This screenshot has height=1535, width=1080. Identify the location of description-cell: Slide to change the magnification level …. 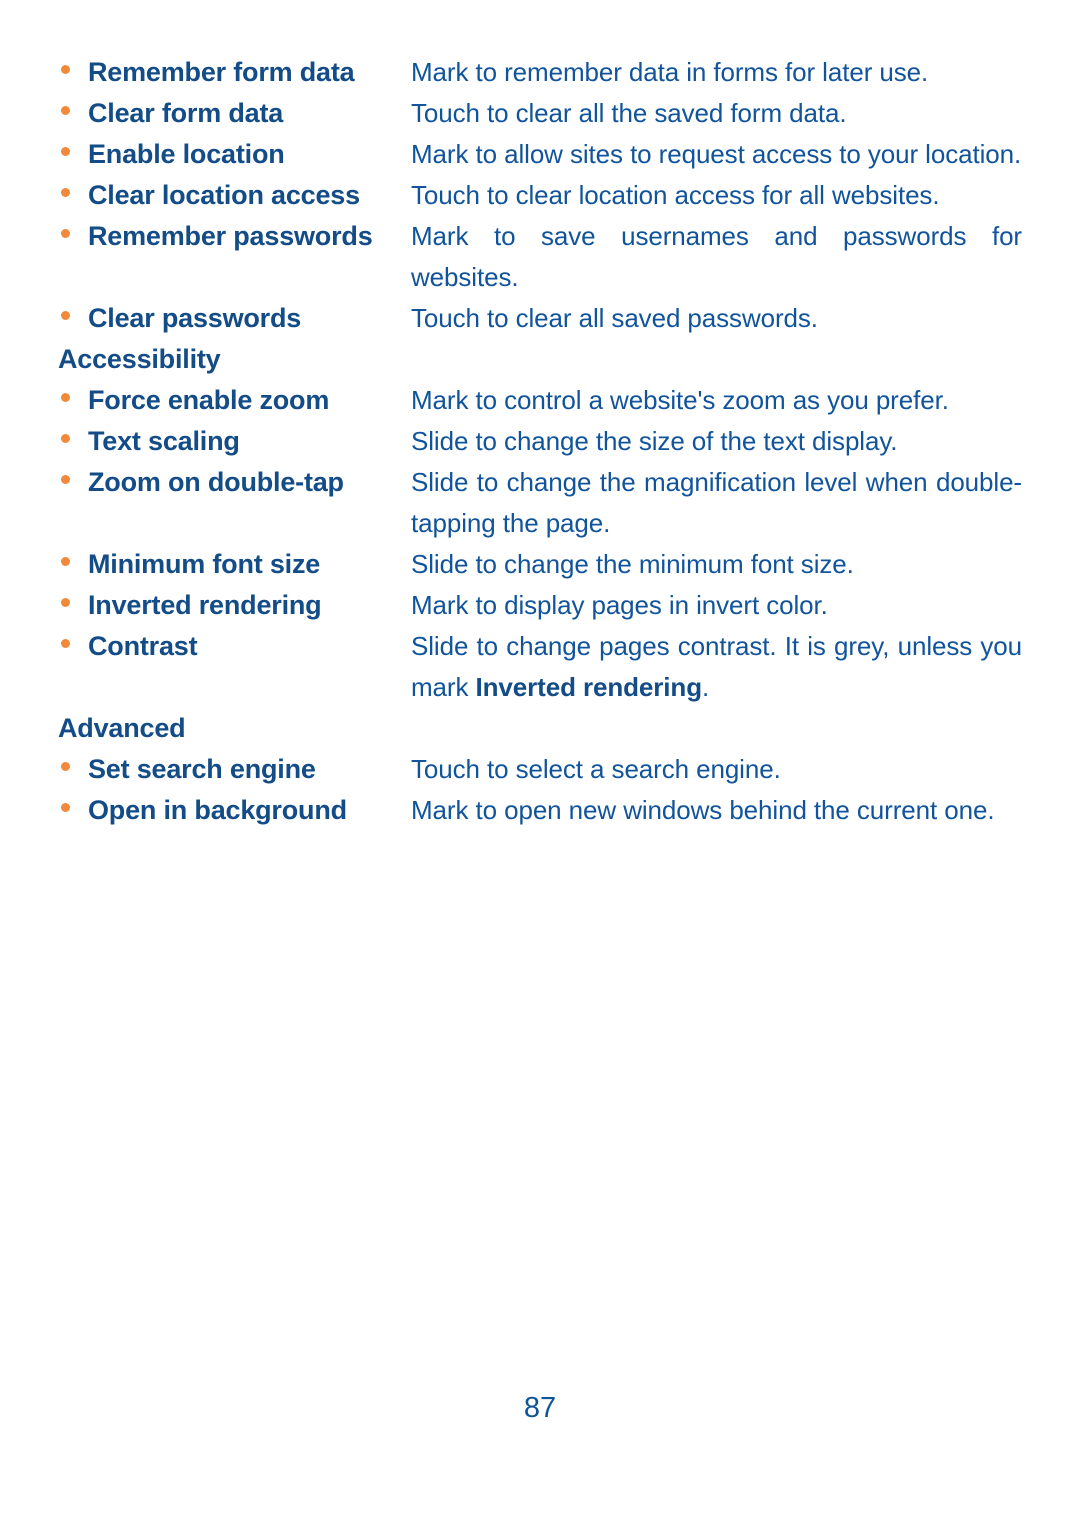
(716, 503).